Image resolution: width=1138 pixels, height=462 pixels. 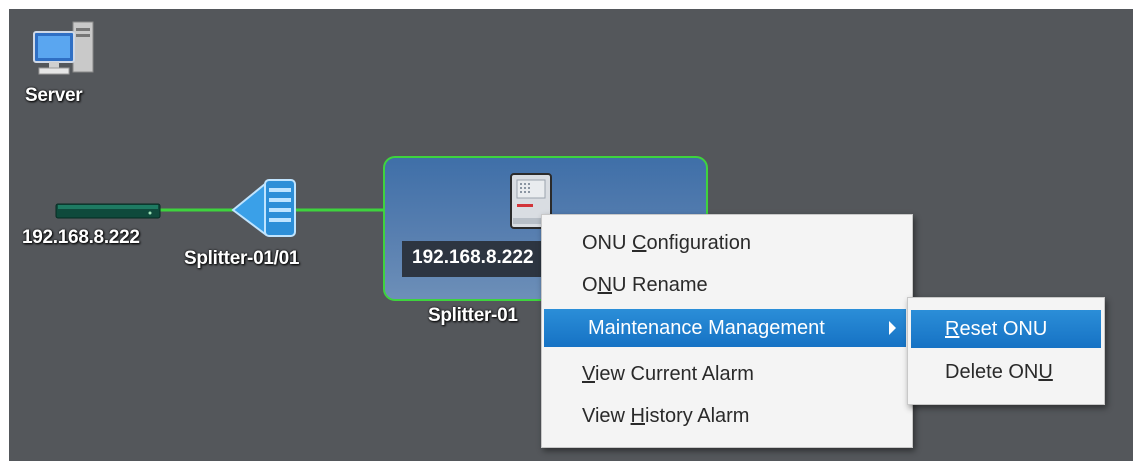 I want to click on submenu-arrow-icon, so click(x=892, y=328).